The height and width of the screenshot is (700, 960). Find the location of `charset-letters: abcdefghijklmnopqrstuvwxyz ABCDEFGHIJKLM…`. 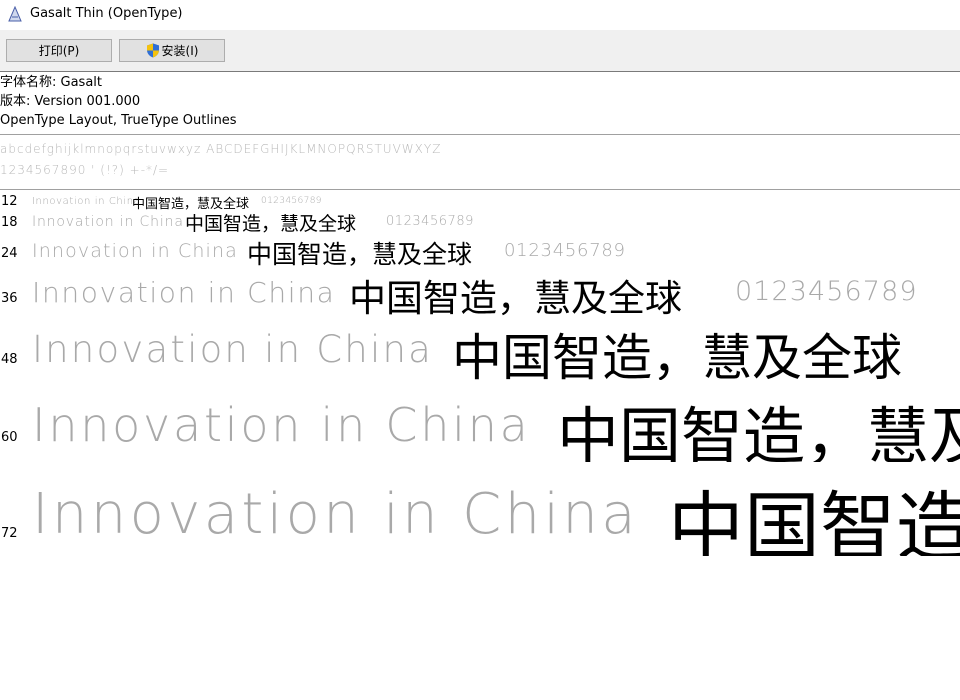

charset-letters: abcdefghijklmnopqrstuvwxyz ABCDEFGHIJKLM… is located at coordinates (221, 149).